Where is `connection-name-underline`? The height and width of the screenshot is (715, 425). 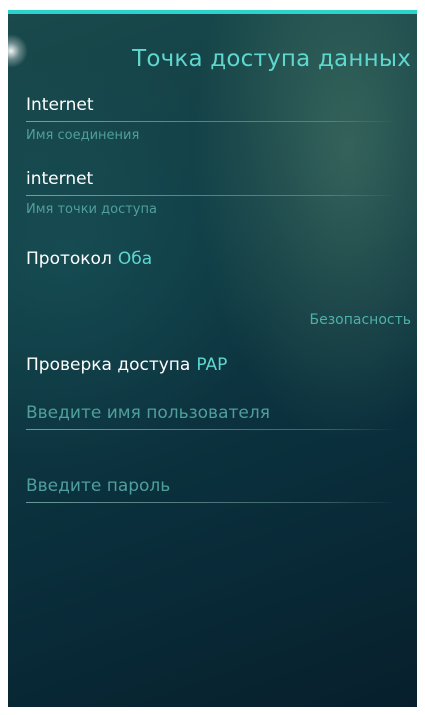 connection-name-underline is located at coordinates (212, 121).